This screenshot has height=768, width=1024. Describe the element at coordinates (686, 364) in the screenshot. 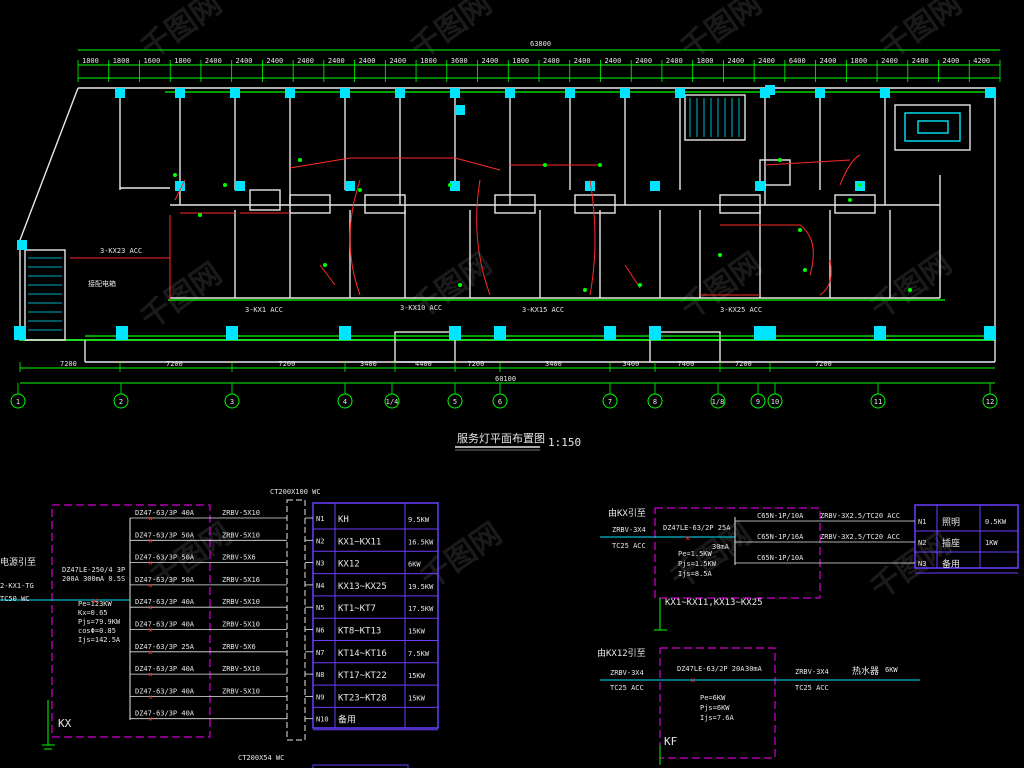

I see `dimension-label: 7400` at that location.